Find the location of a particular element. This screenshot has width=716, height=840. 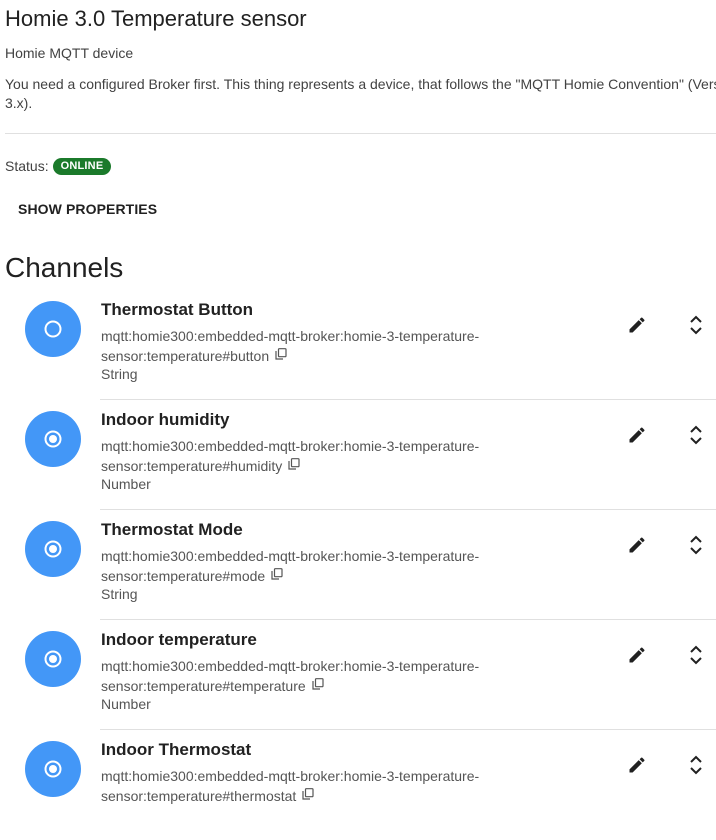

channel-title: Thermostat Mode is located at coordinates (172, 529).